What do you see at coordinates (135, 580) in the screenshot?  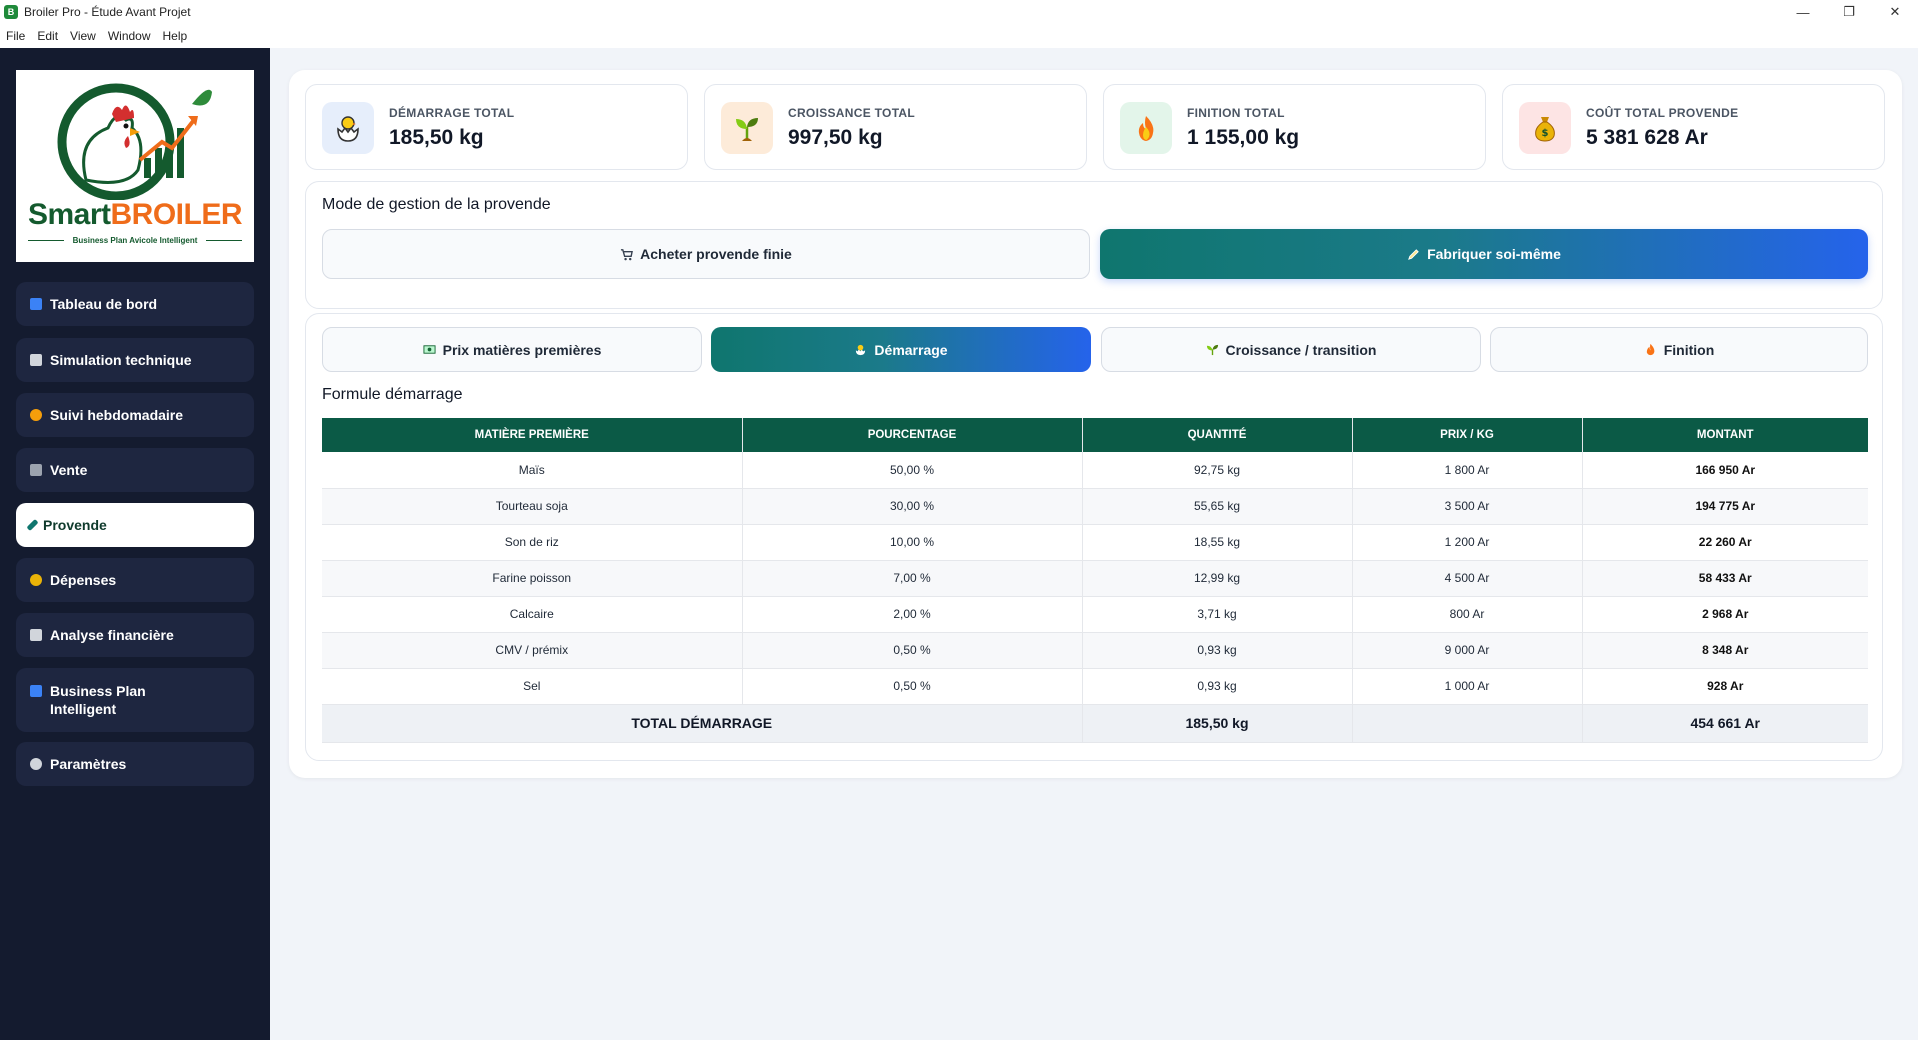 I see `sidebar-item-depenses: Dépenses` at bounding box center [135, 580].